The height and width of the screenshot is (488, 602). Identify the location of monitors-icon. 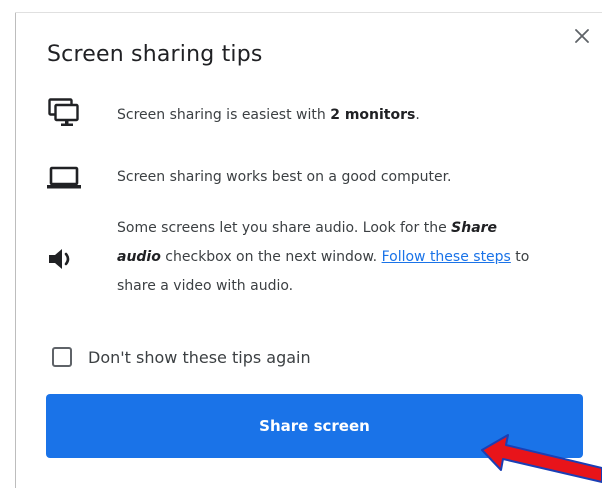
(64, 113).